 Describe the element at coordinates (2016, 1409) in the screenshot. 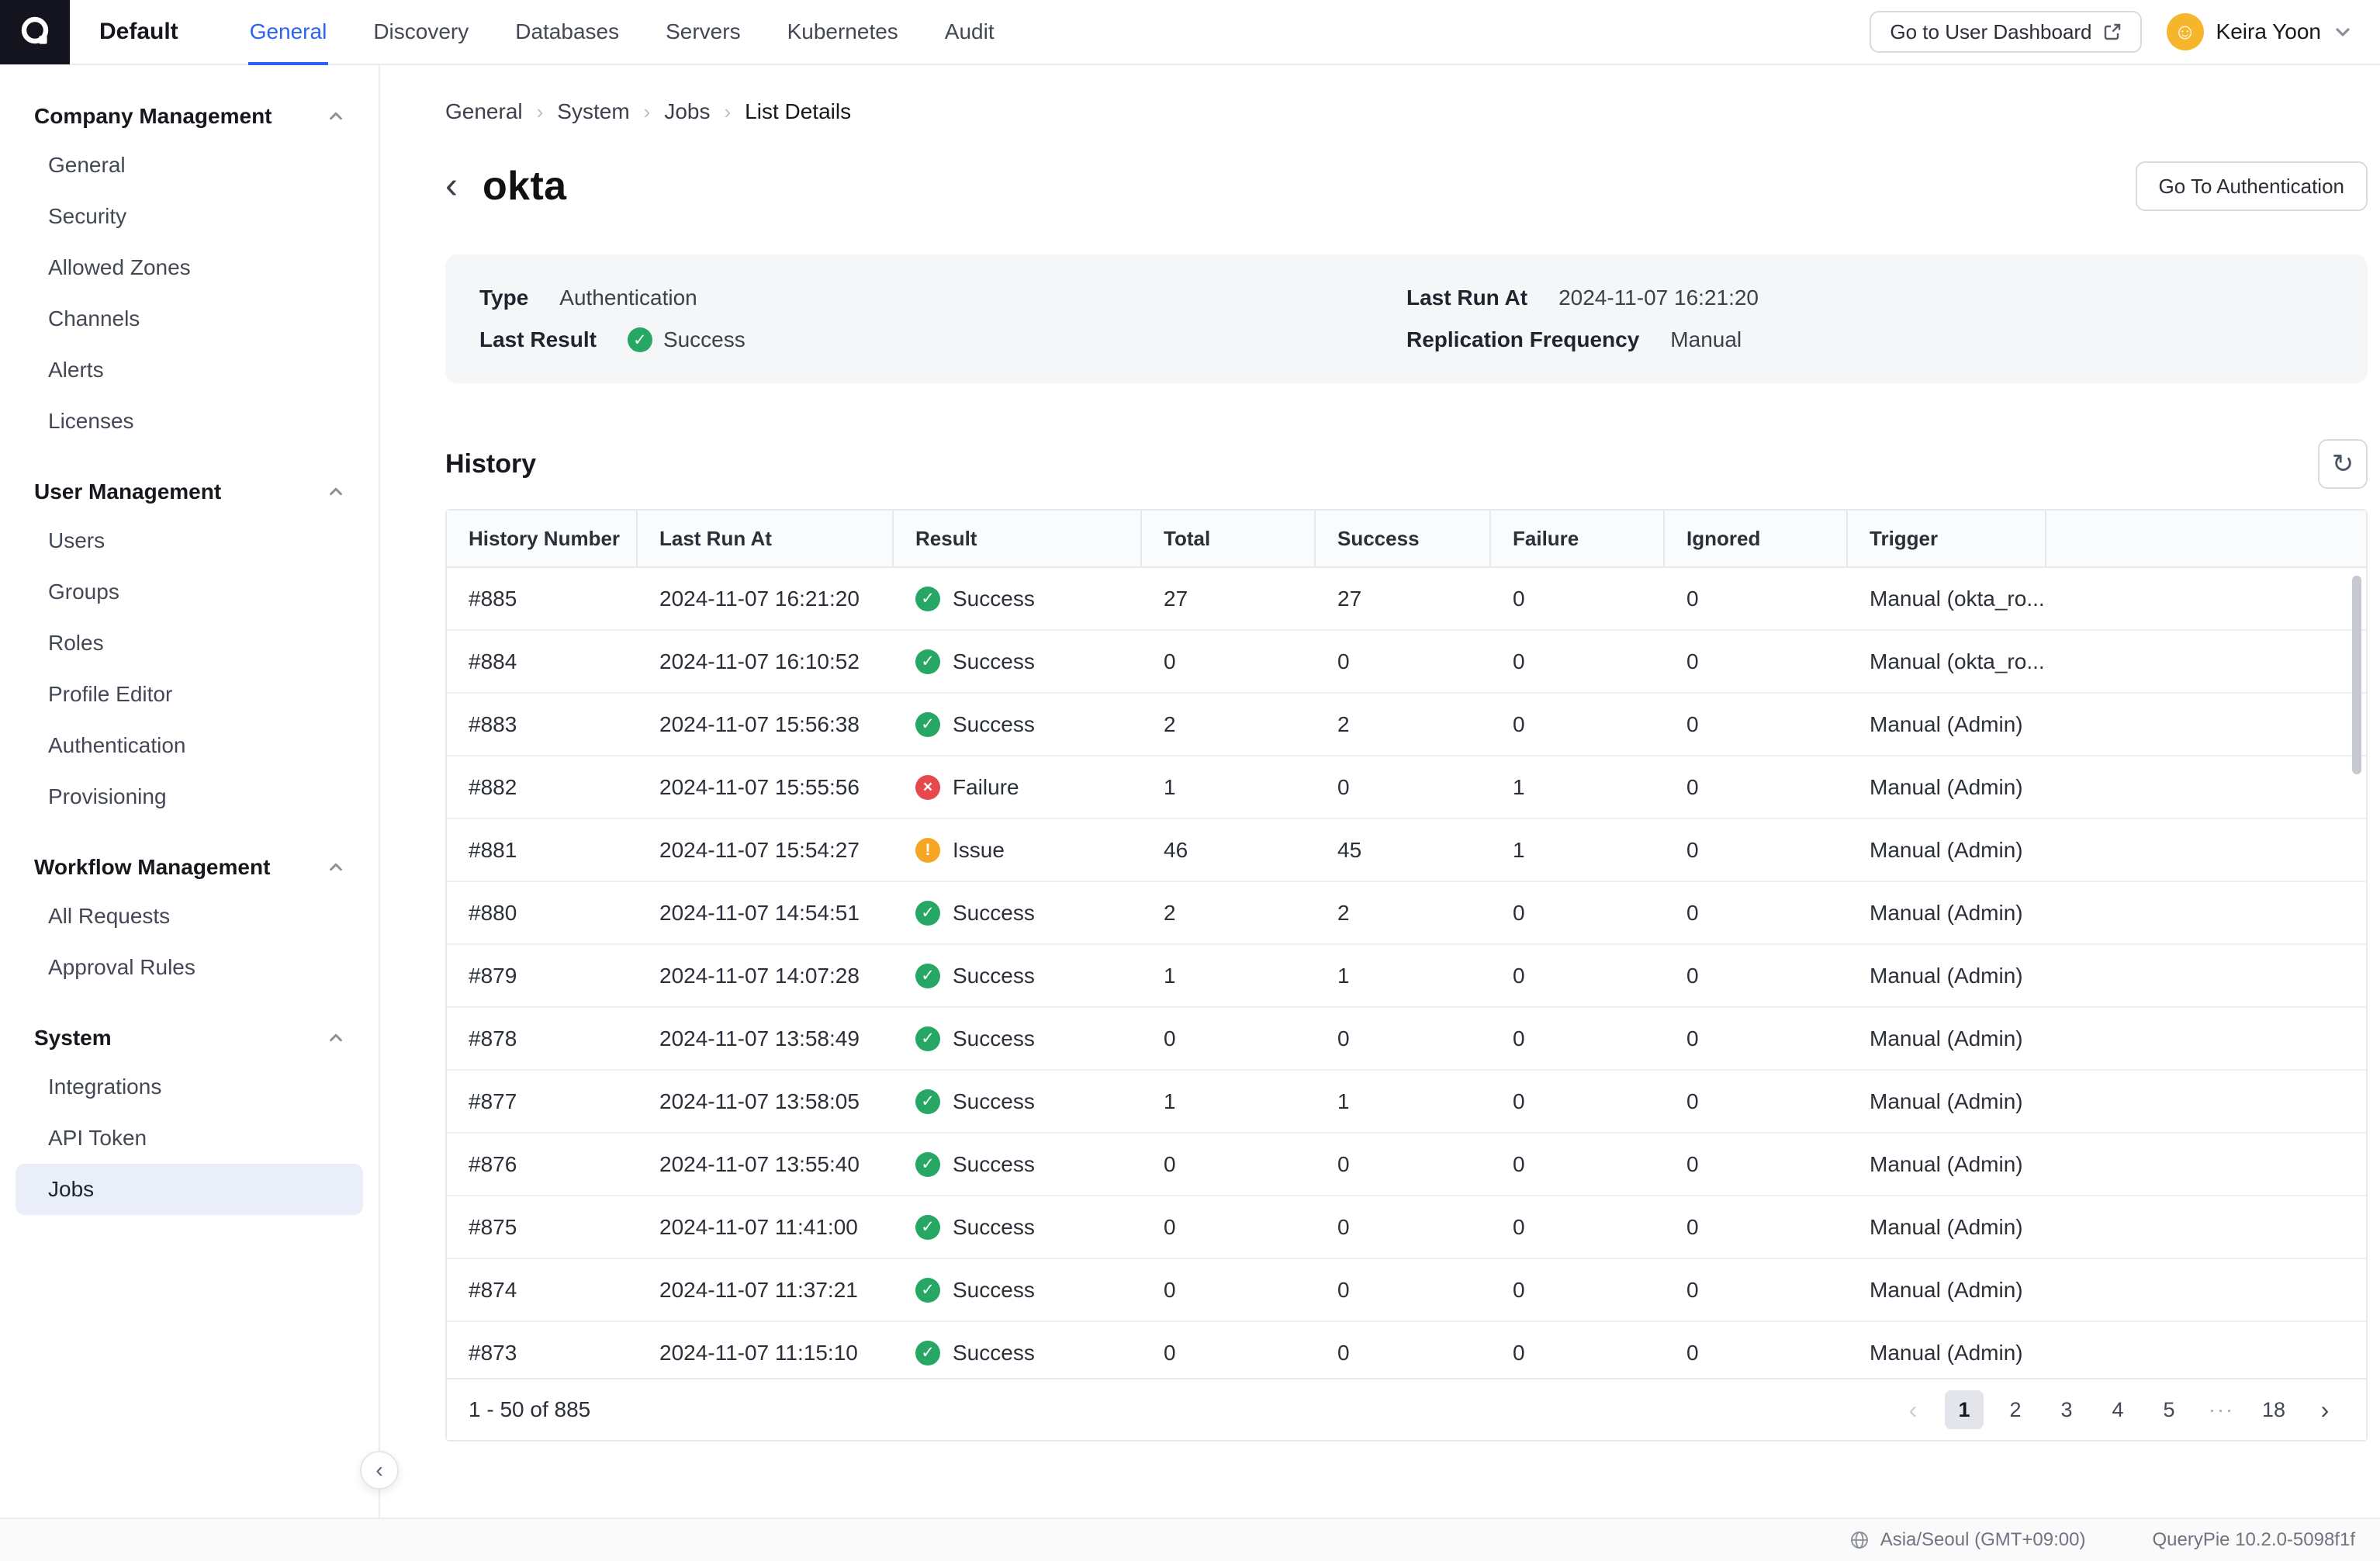

I see `pagination-page-2: 2` at that location.